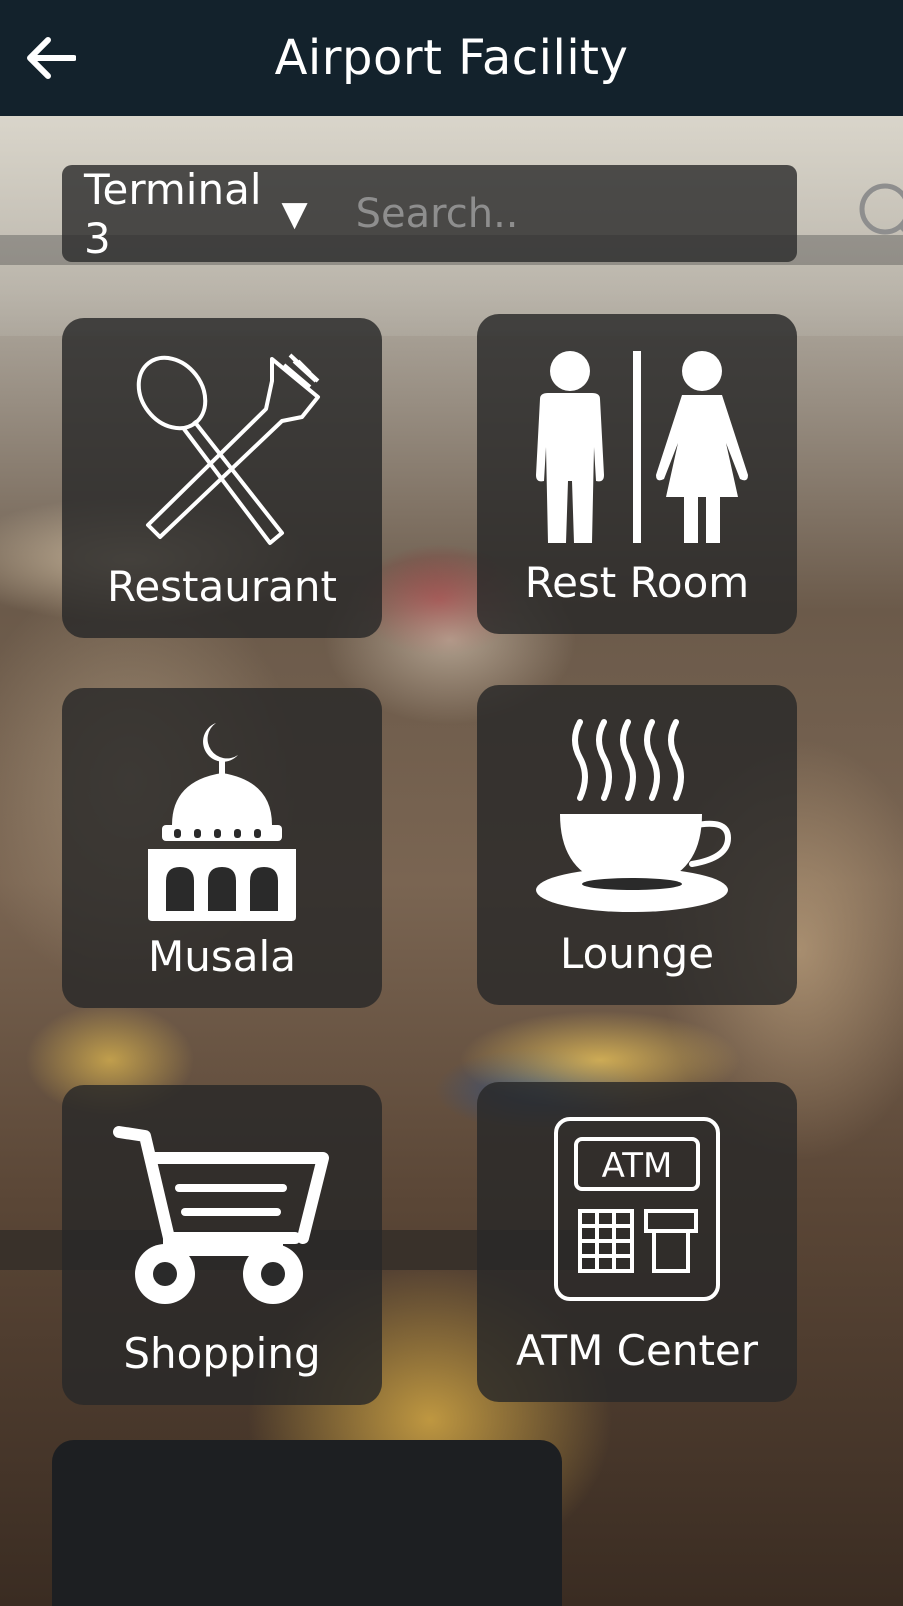 Image resolution: width=903 pixels, height=1606 pixels. What do you see at coordinates (222, 1353) in the screenshot?
I see `tile-label: Shopping` at bounding box center [222, 1353].